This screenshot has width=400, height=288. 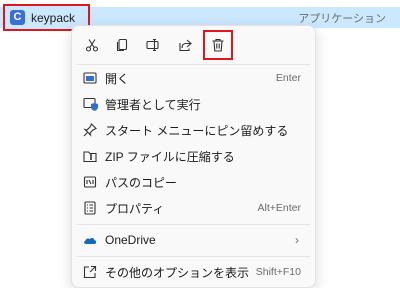 I want to click on rename-icon, so click(x=153, y=45).